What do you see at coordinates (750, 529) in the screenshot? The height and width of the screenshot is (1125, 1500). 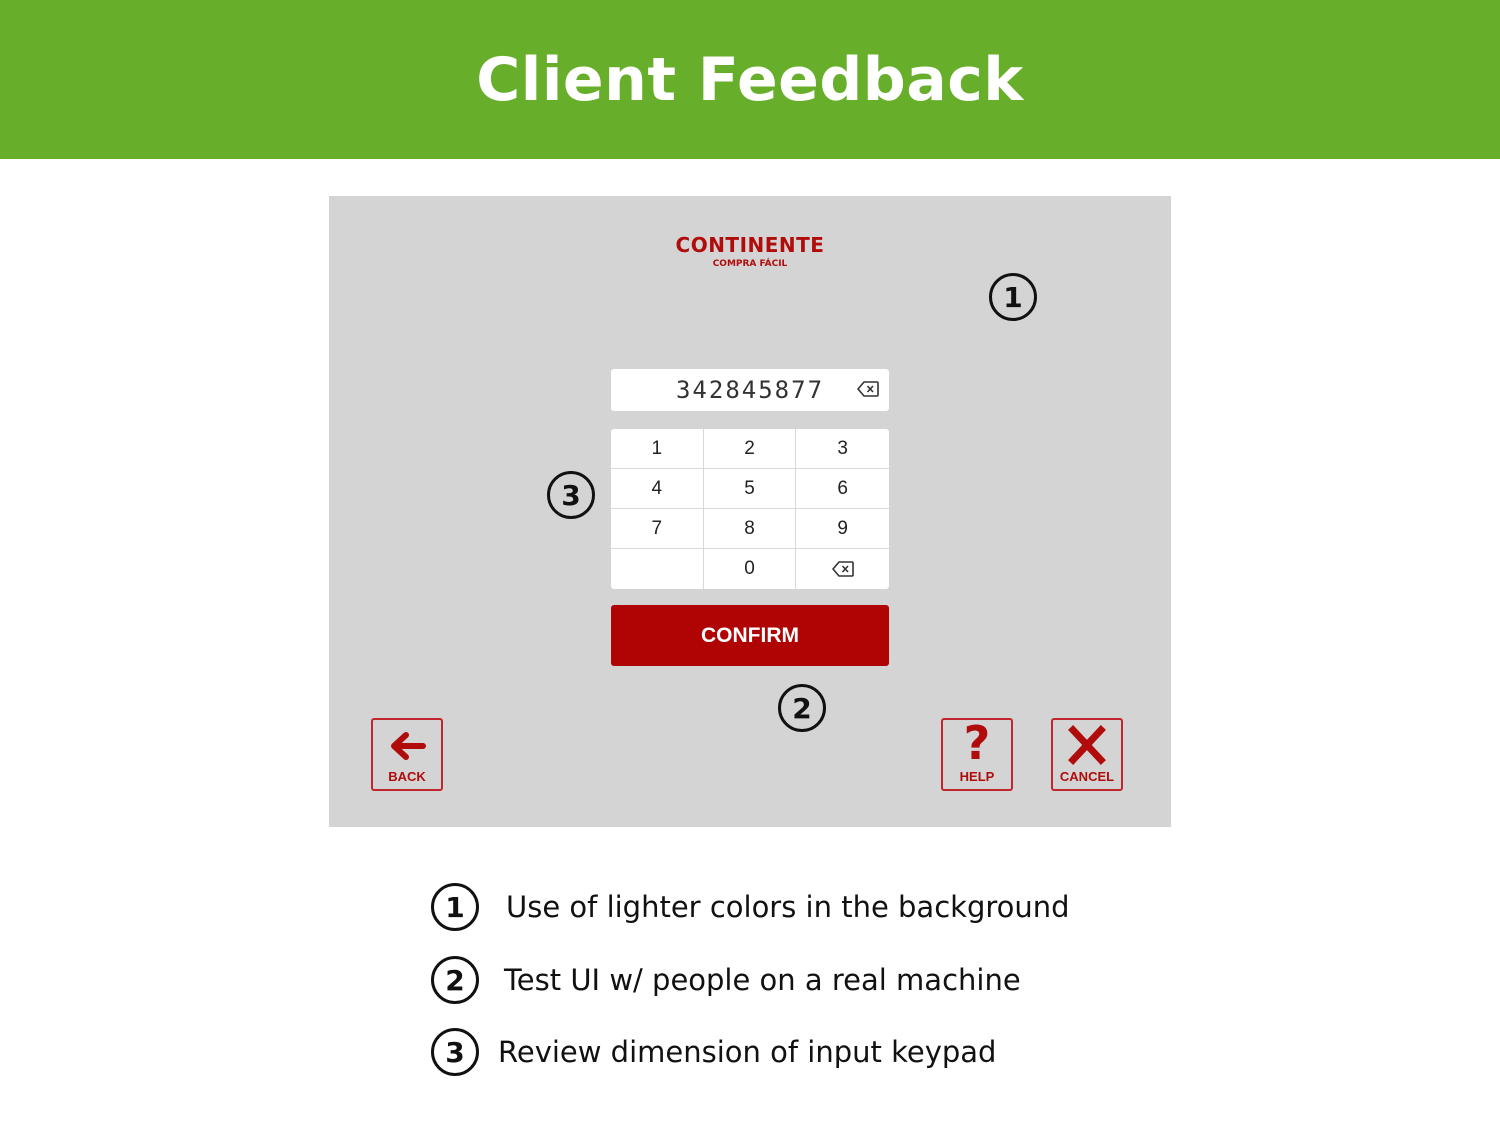 I see `key-8: 8` at bounding box center [750, 529].